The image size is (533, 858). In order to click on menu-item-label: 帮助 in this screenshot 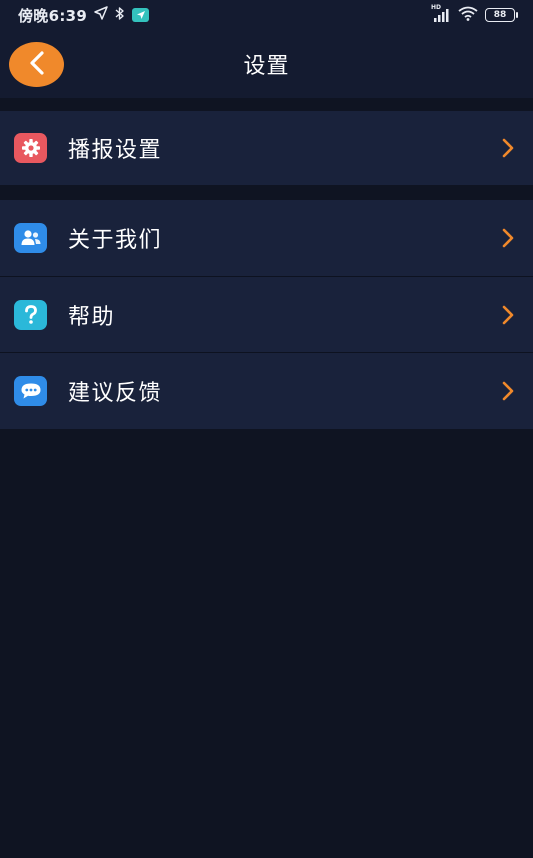, I will do `click(92, 317)`.